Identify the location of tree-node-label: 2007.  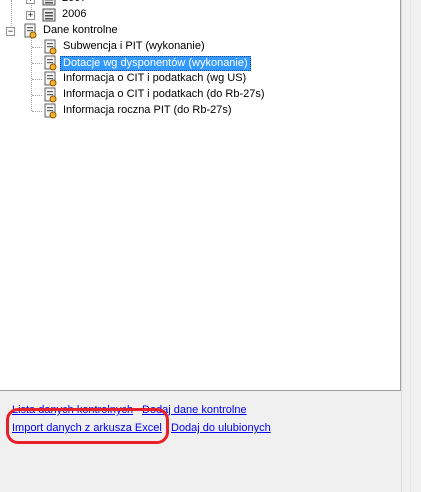
(74, 3).